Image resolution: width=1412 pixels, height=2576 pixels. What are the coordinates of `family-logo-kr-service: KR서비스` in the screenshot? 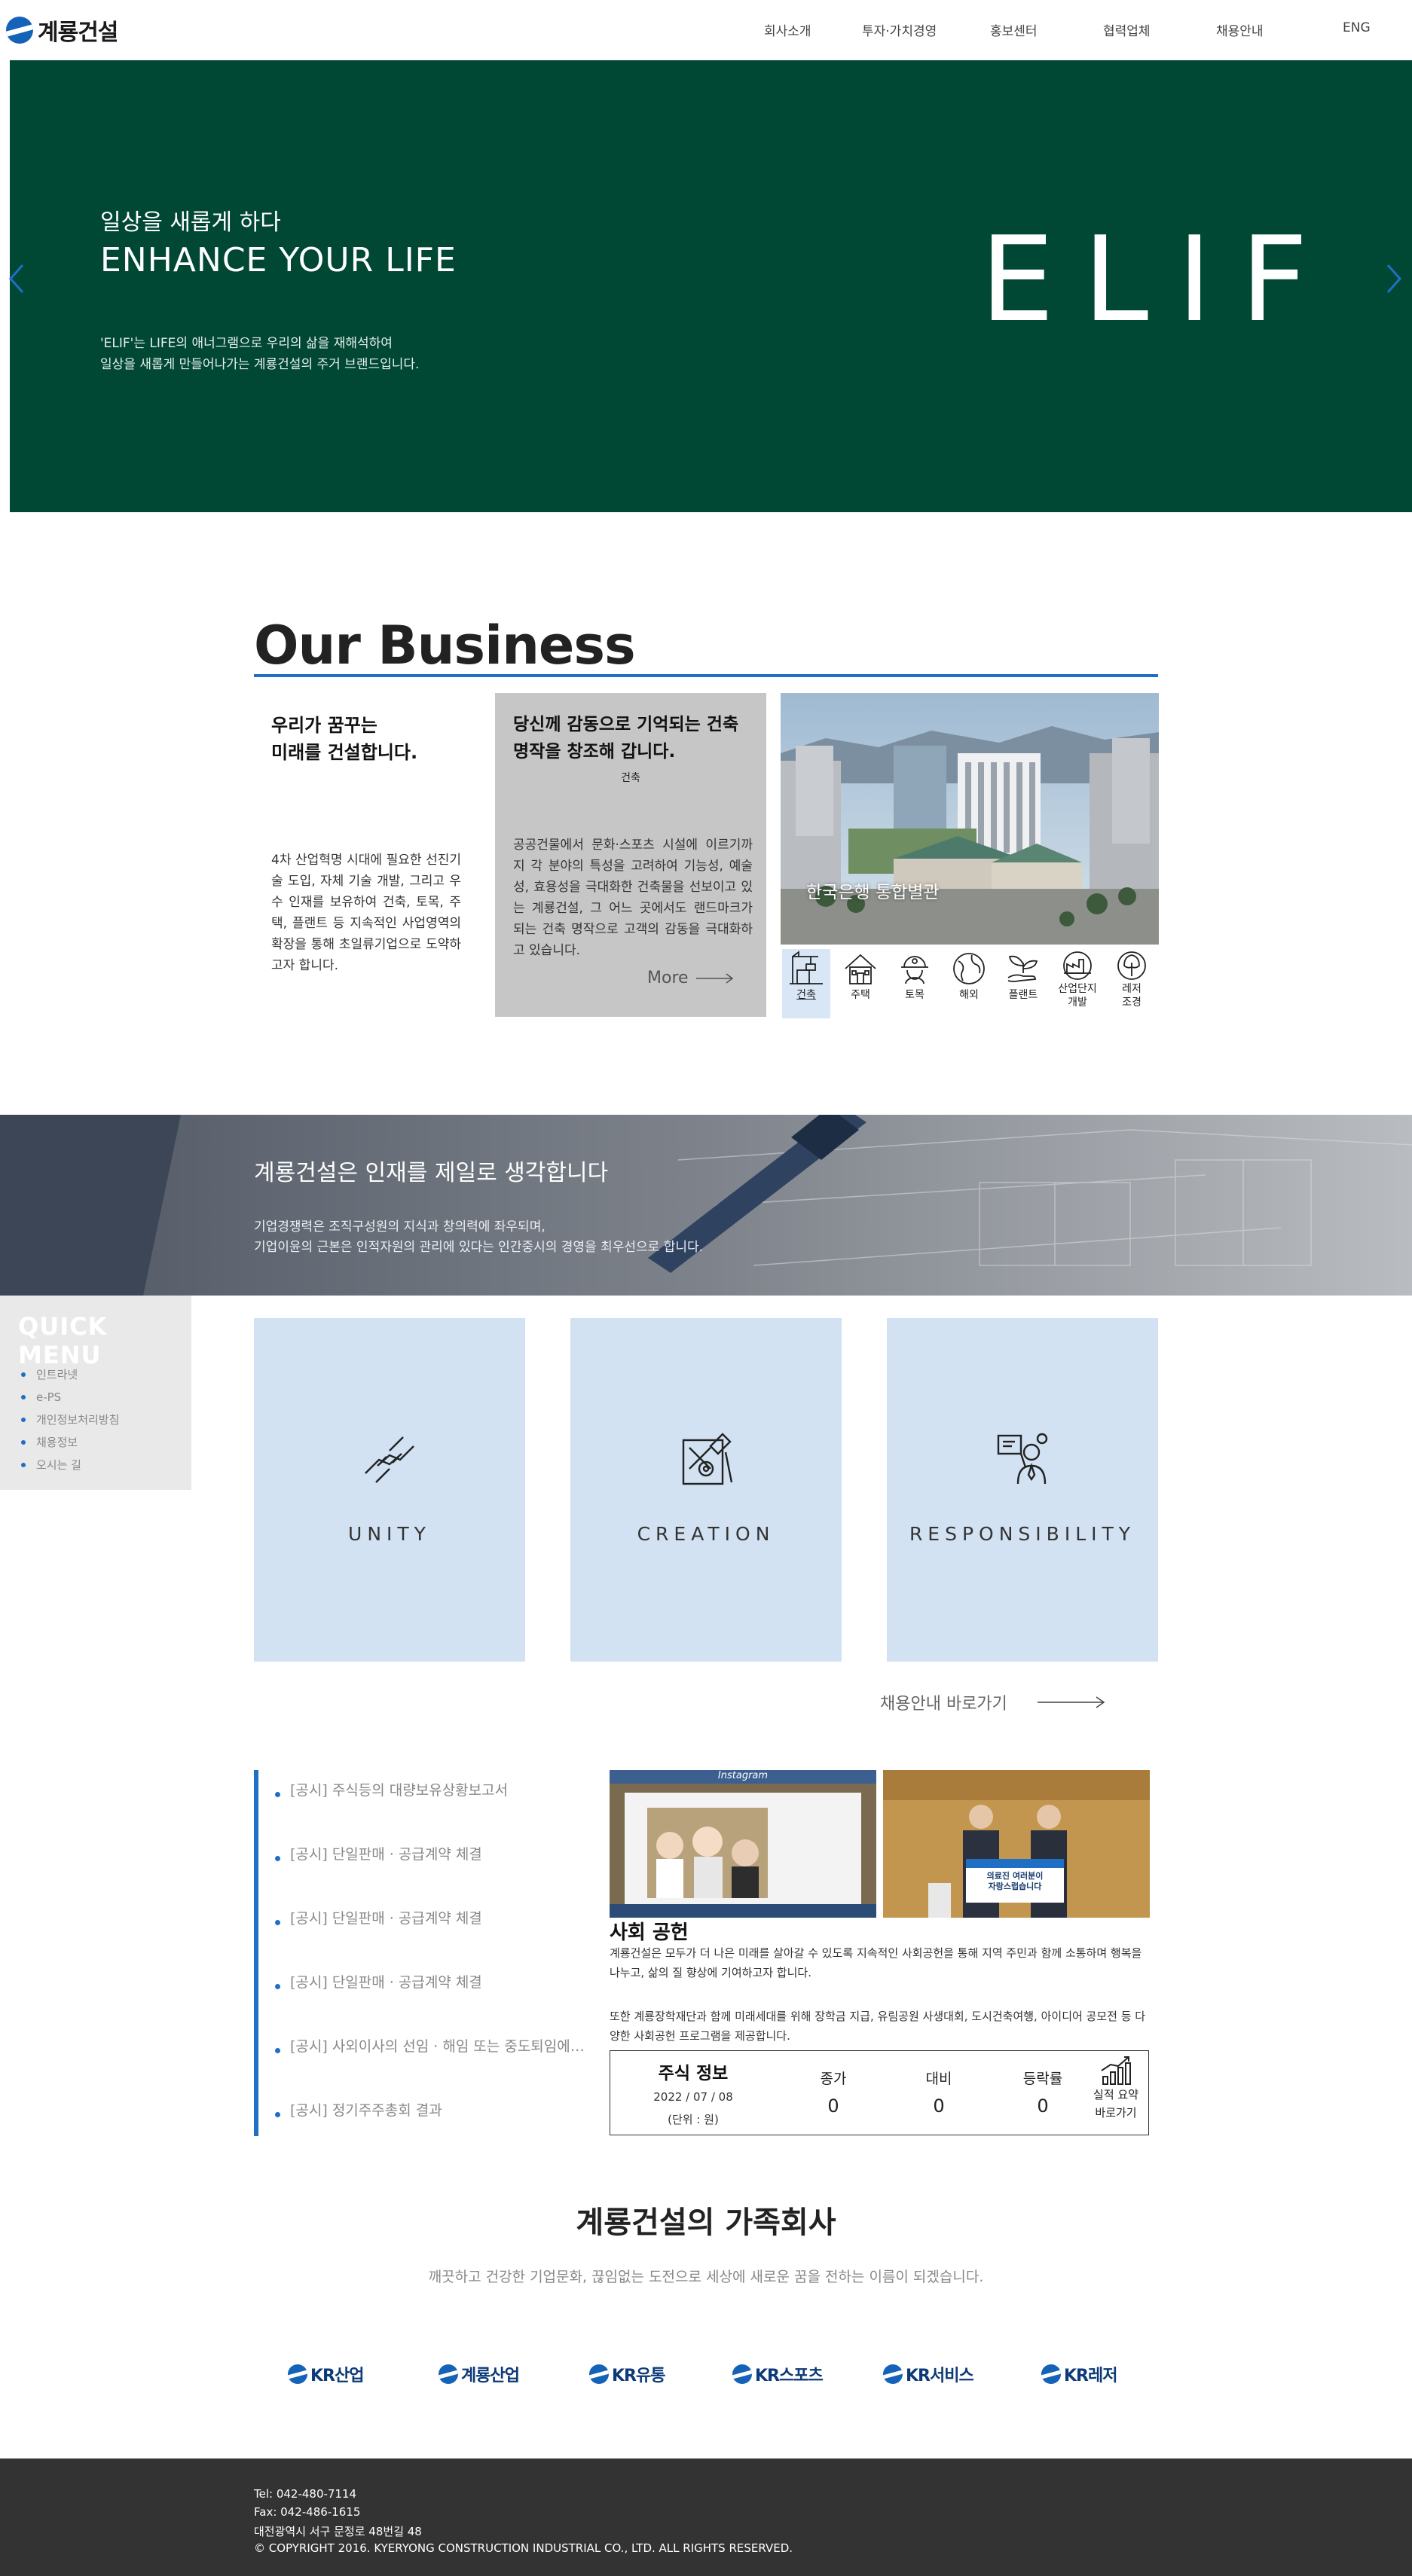 It's located at (928, 2374).